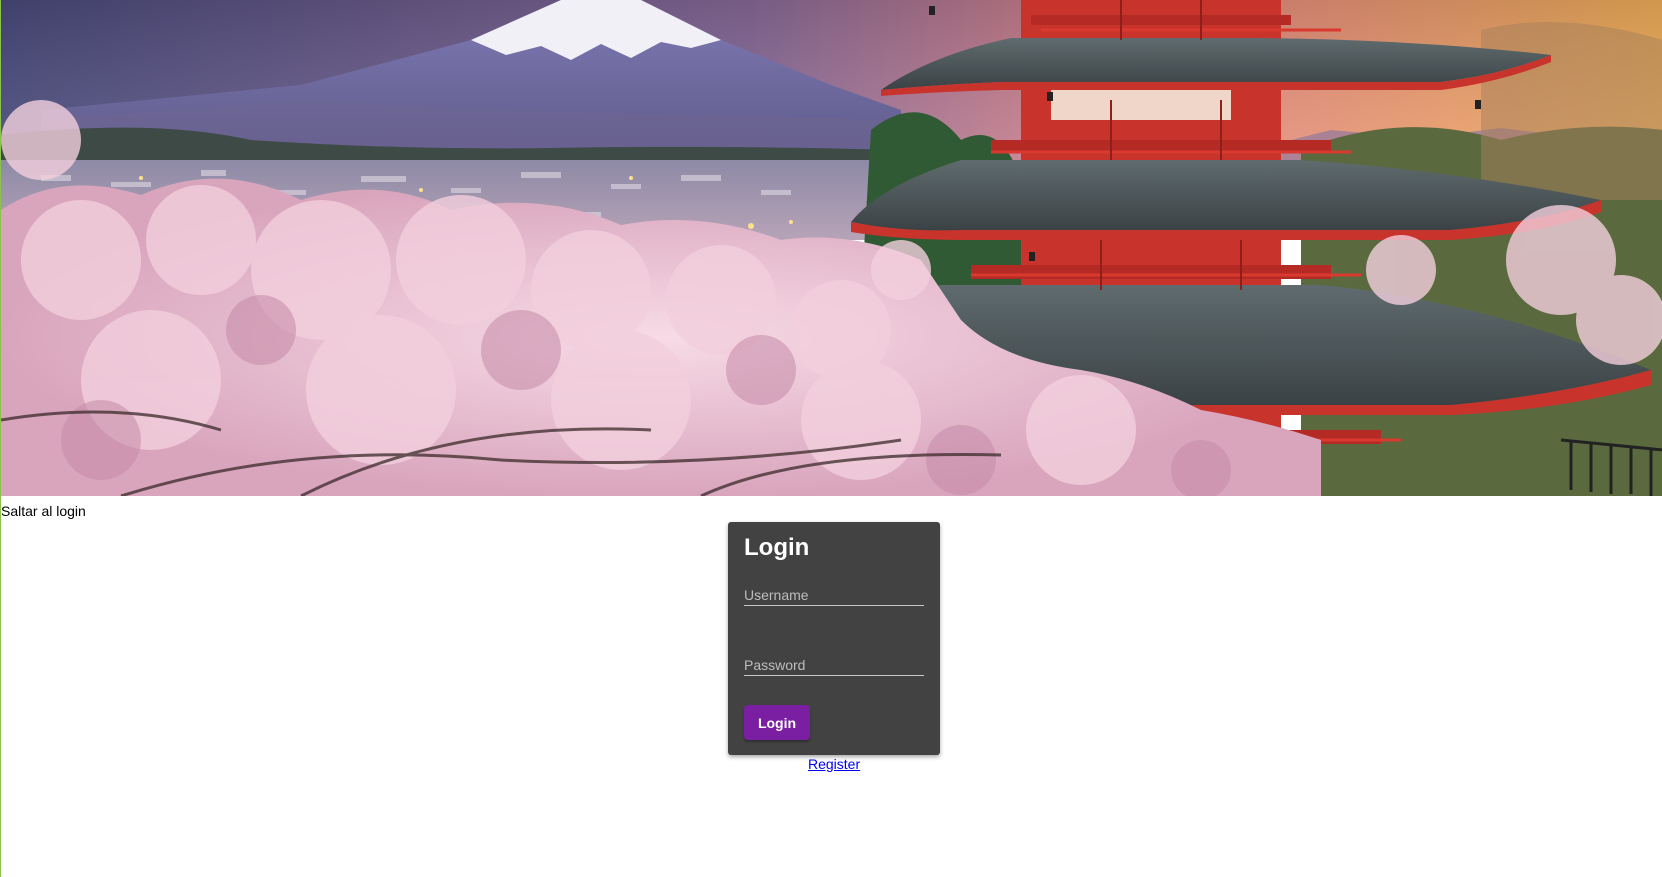 This screenshot has width=1662, height=877. Describe the element at coordinates (834, 595) in the screenshot. I see `username-input` at that location.